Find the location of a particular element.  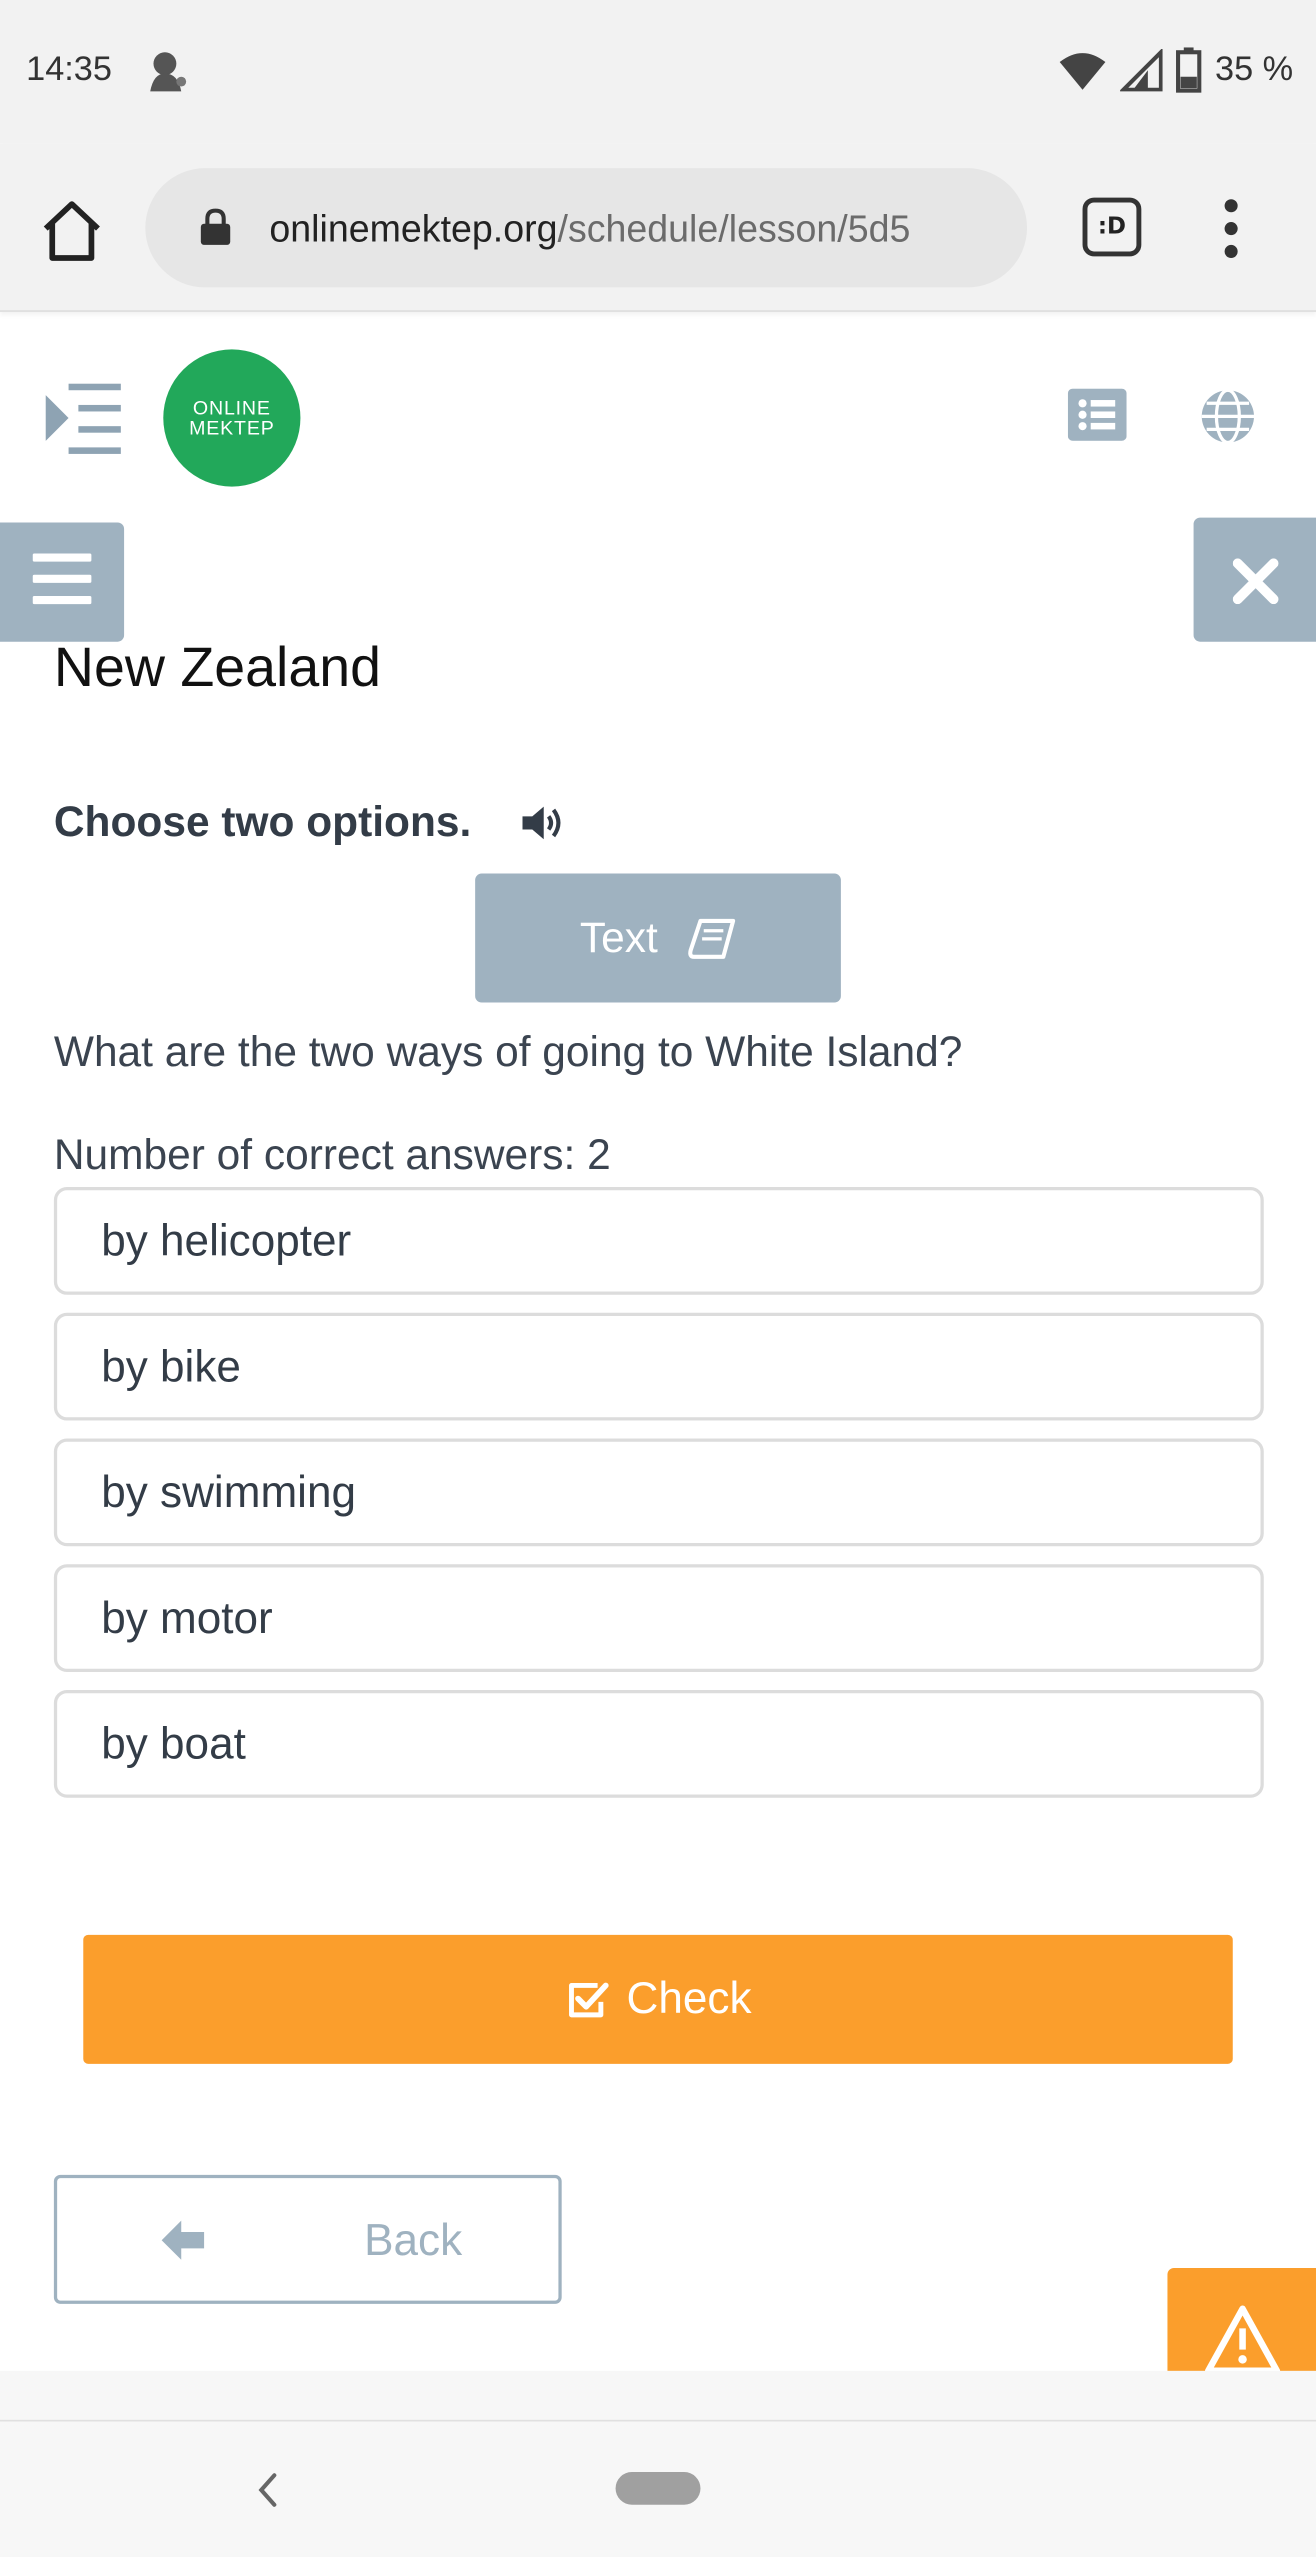

sidebar-toggle-icon is located at coordinates (83, 417).